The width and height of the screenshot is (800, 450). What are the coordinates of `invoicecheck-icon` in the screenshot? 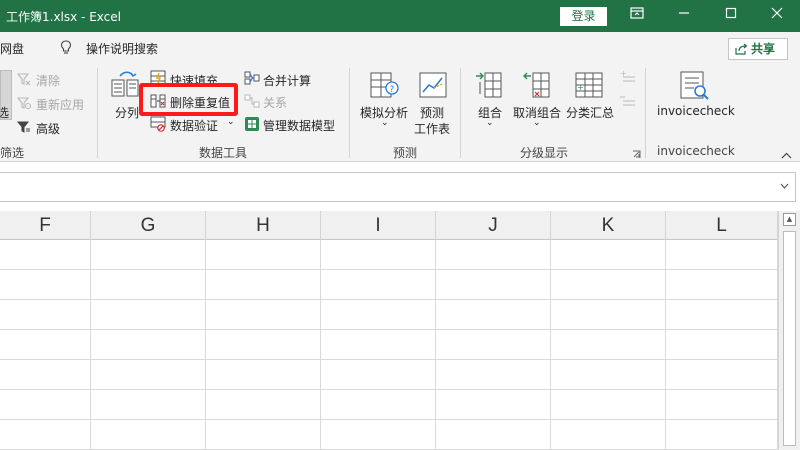 It's located at (694, 87).